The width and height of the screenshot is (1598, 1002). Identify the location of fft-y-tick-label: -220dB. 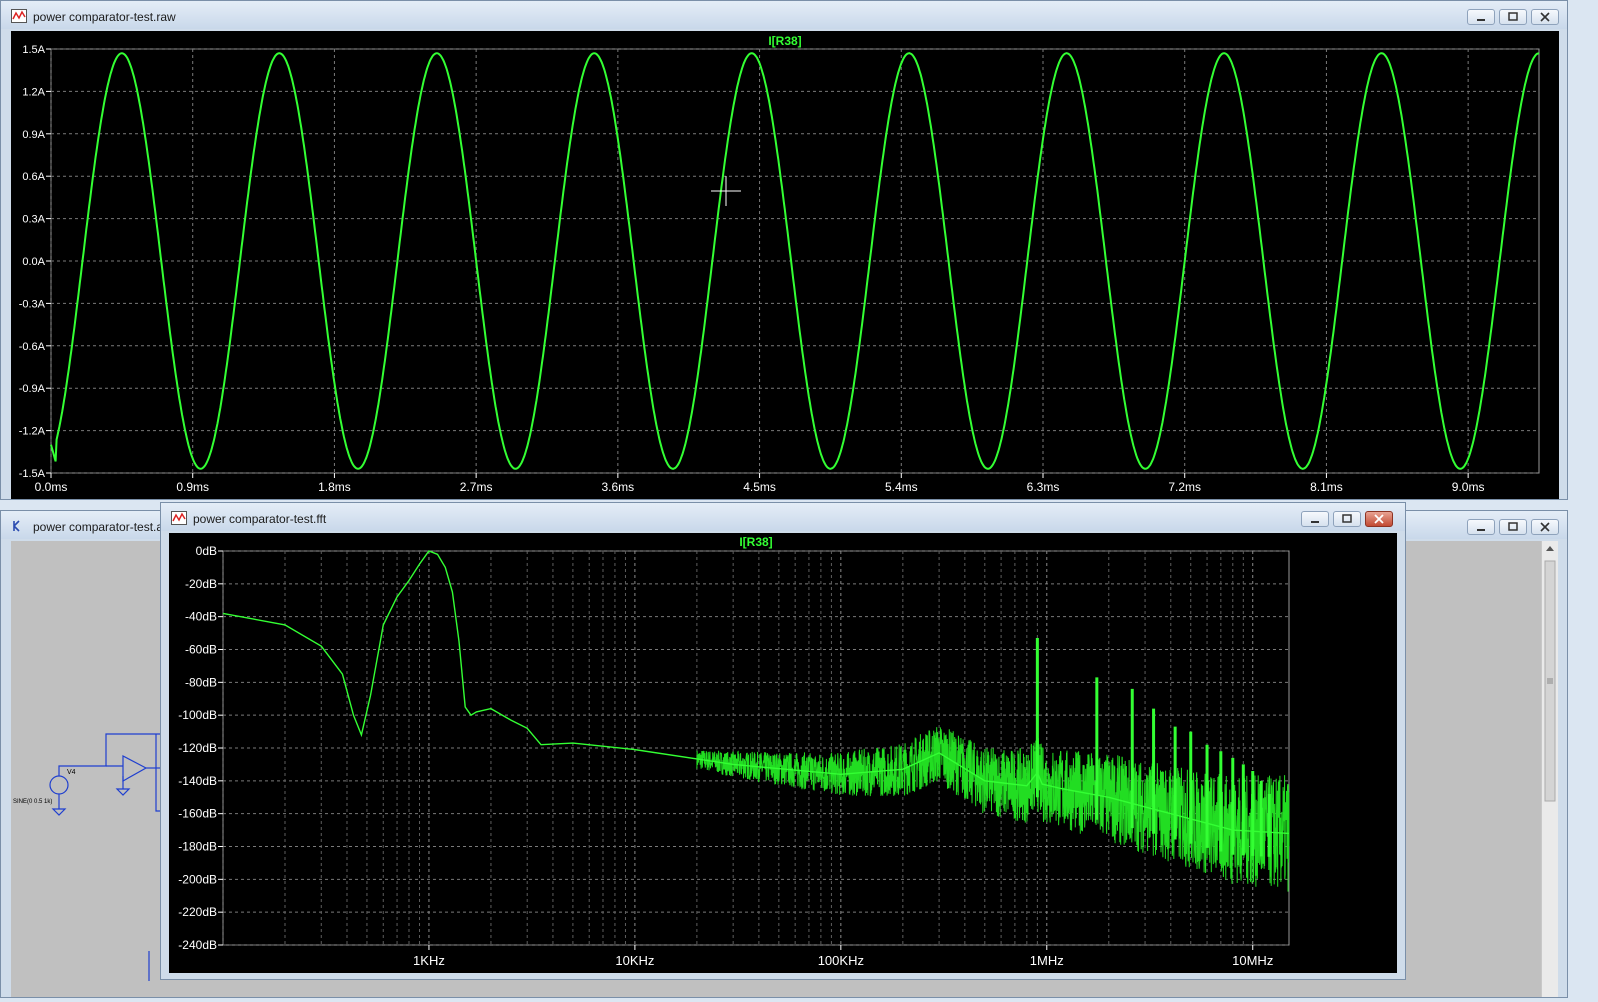
(197, 912).